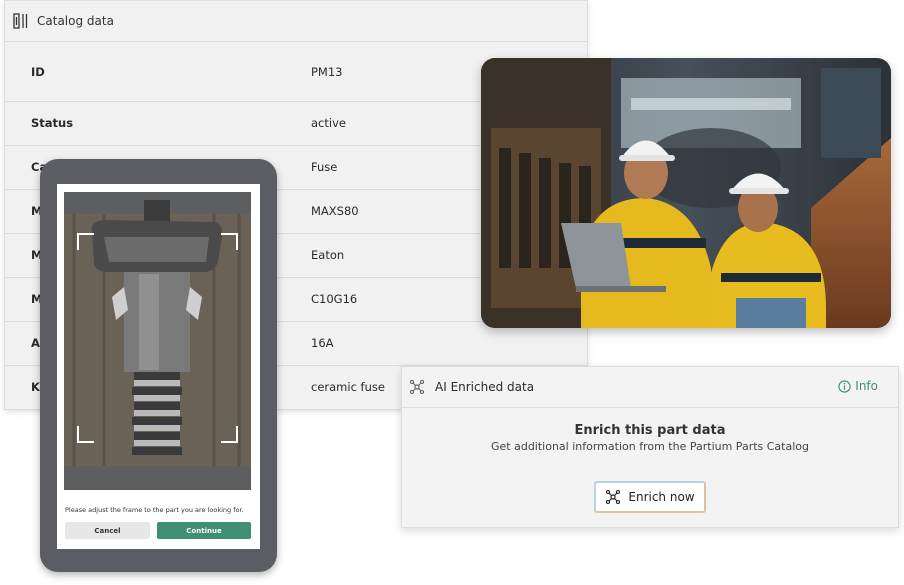  I want to click on info-label: Info, so click(866, 386).